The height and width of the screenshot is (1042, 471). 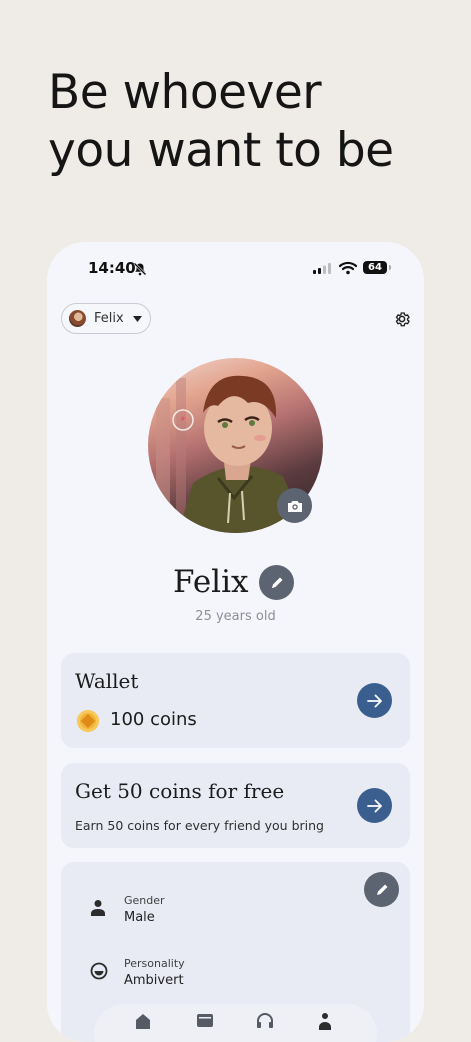 What do you see at coordinates (180, 791) in the screenshot?
I see `free-coins-title: Get 50 coins for free` at bounding box center [180, 791].